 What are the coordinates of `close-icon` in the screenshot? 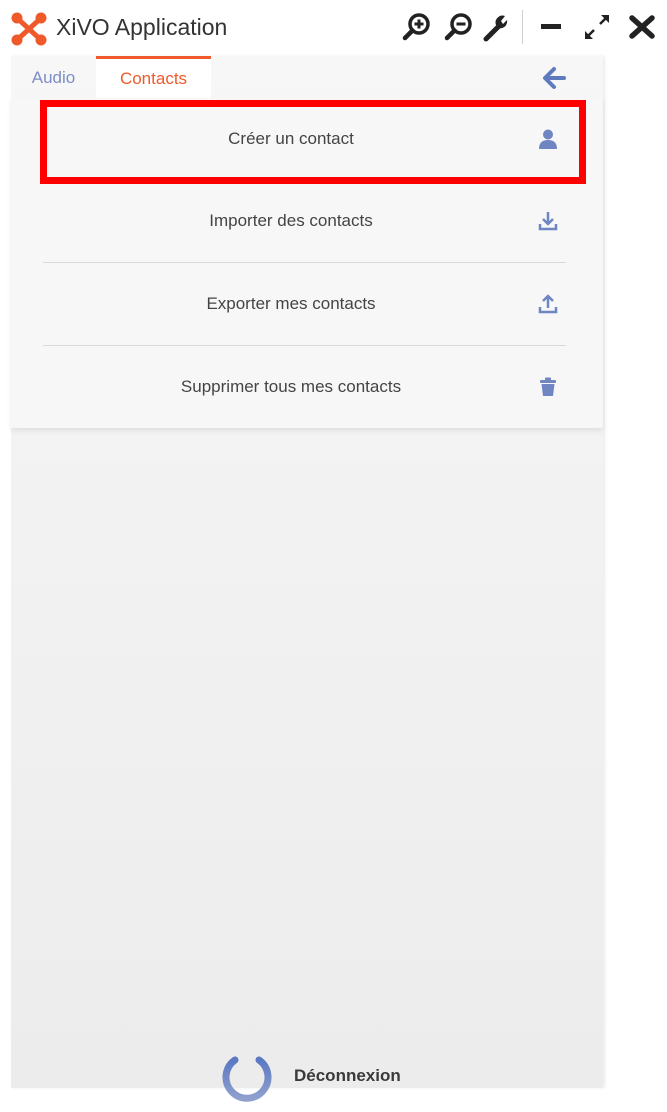 It's located at (643, 27).